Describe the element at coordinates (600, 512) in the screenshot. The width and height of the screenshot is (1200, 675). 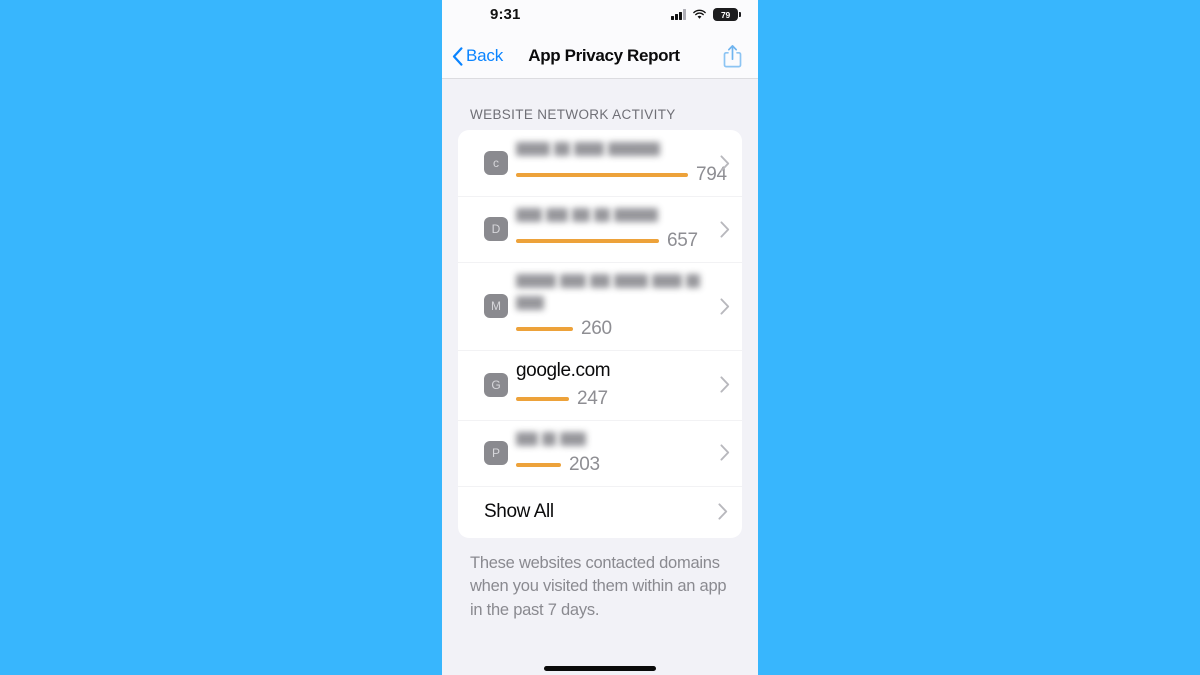
I see `show-all-button: Show All` at that location.